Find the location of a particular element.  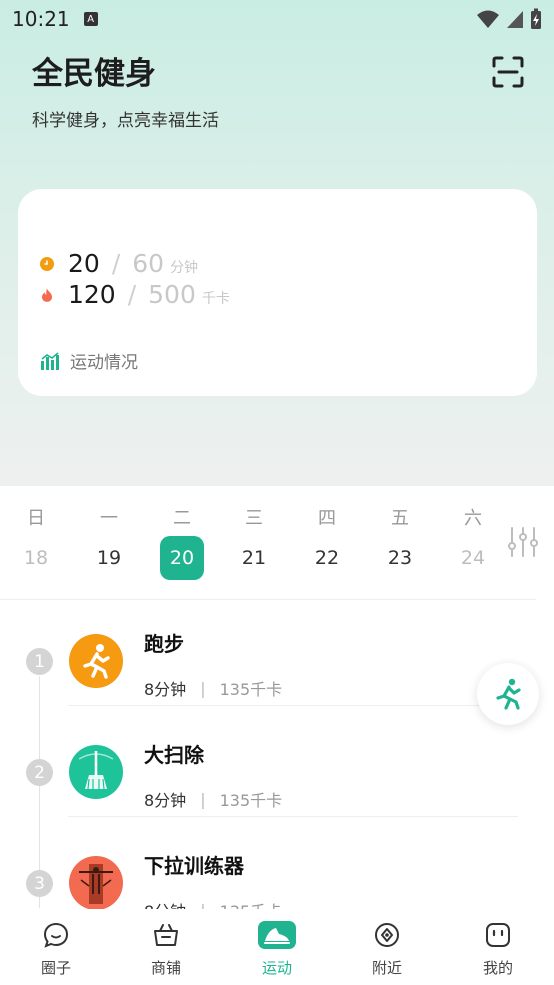

tab-mine: 我的 is located at coordinates (498, 947).